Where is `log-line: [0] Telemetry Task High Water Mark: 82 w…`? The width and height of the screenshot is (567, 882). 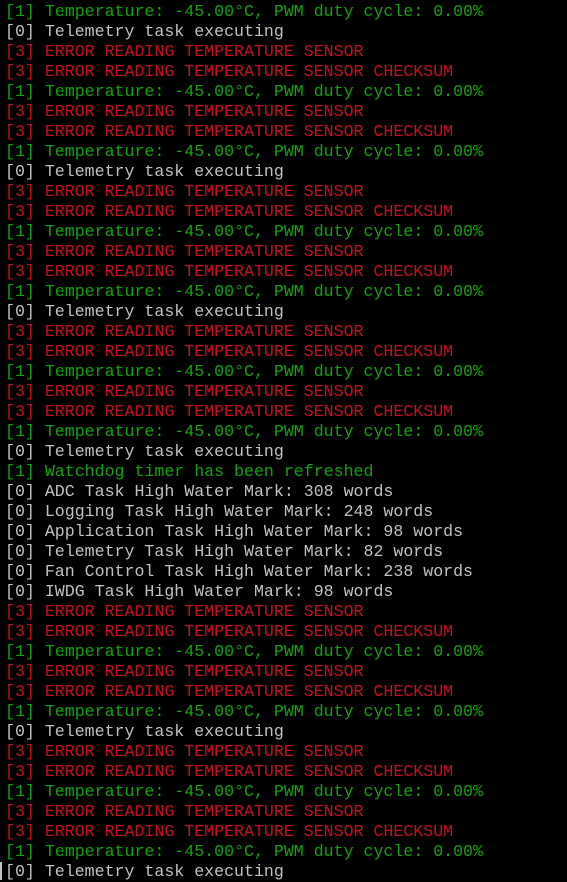 log-line: [0] Telemetry Task High Water Mark: 82 w… is located at coordinates (224, 551).